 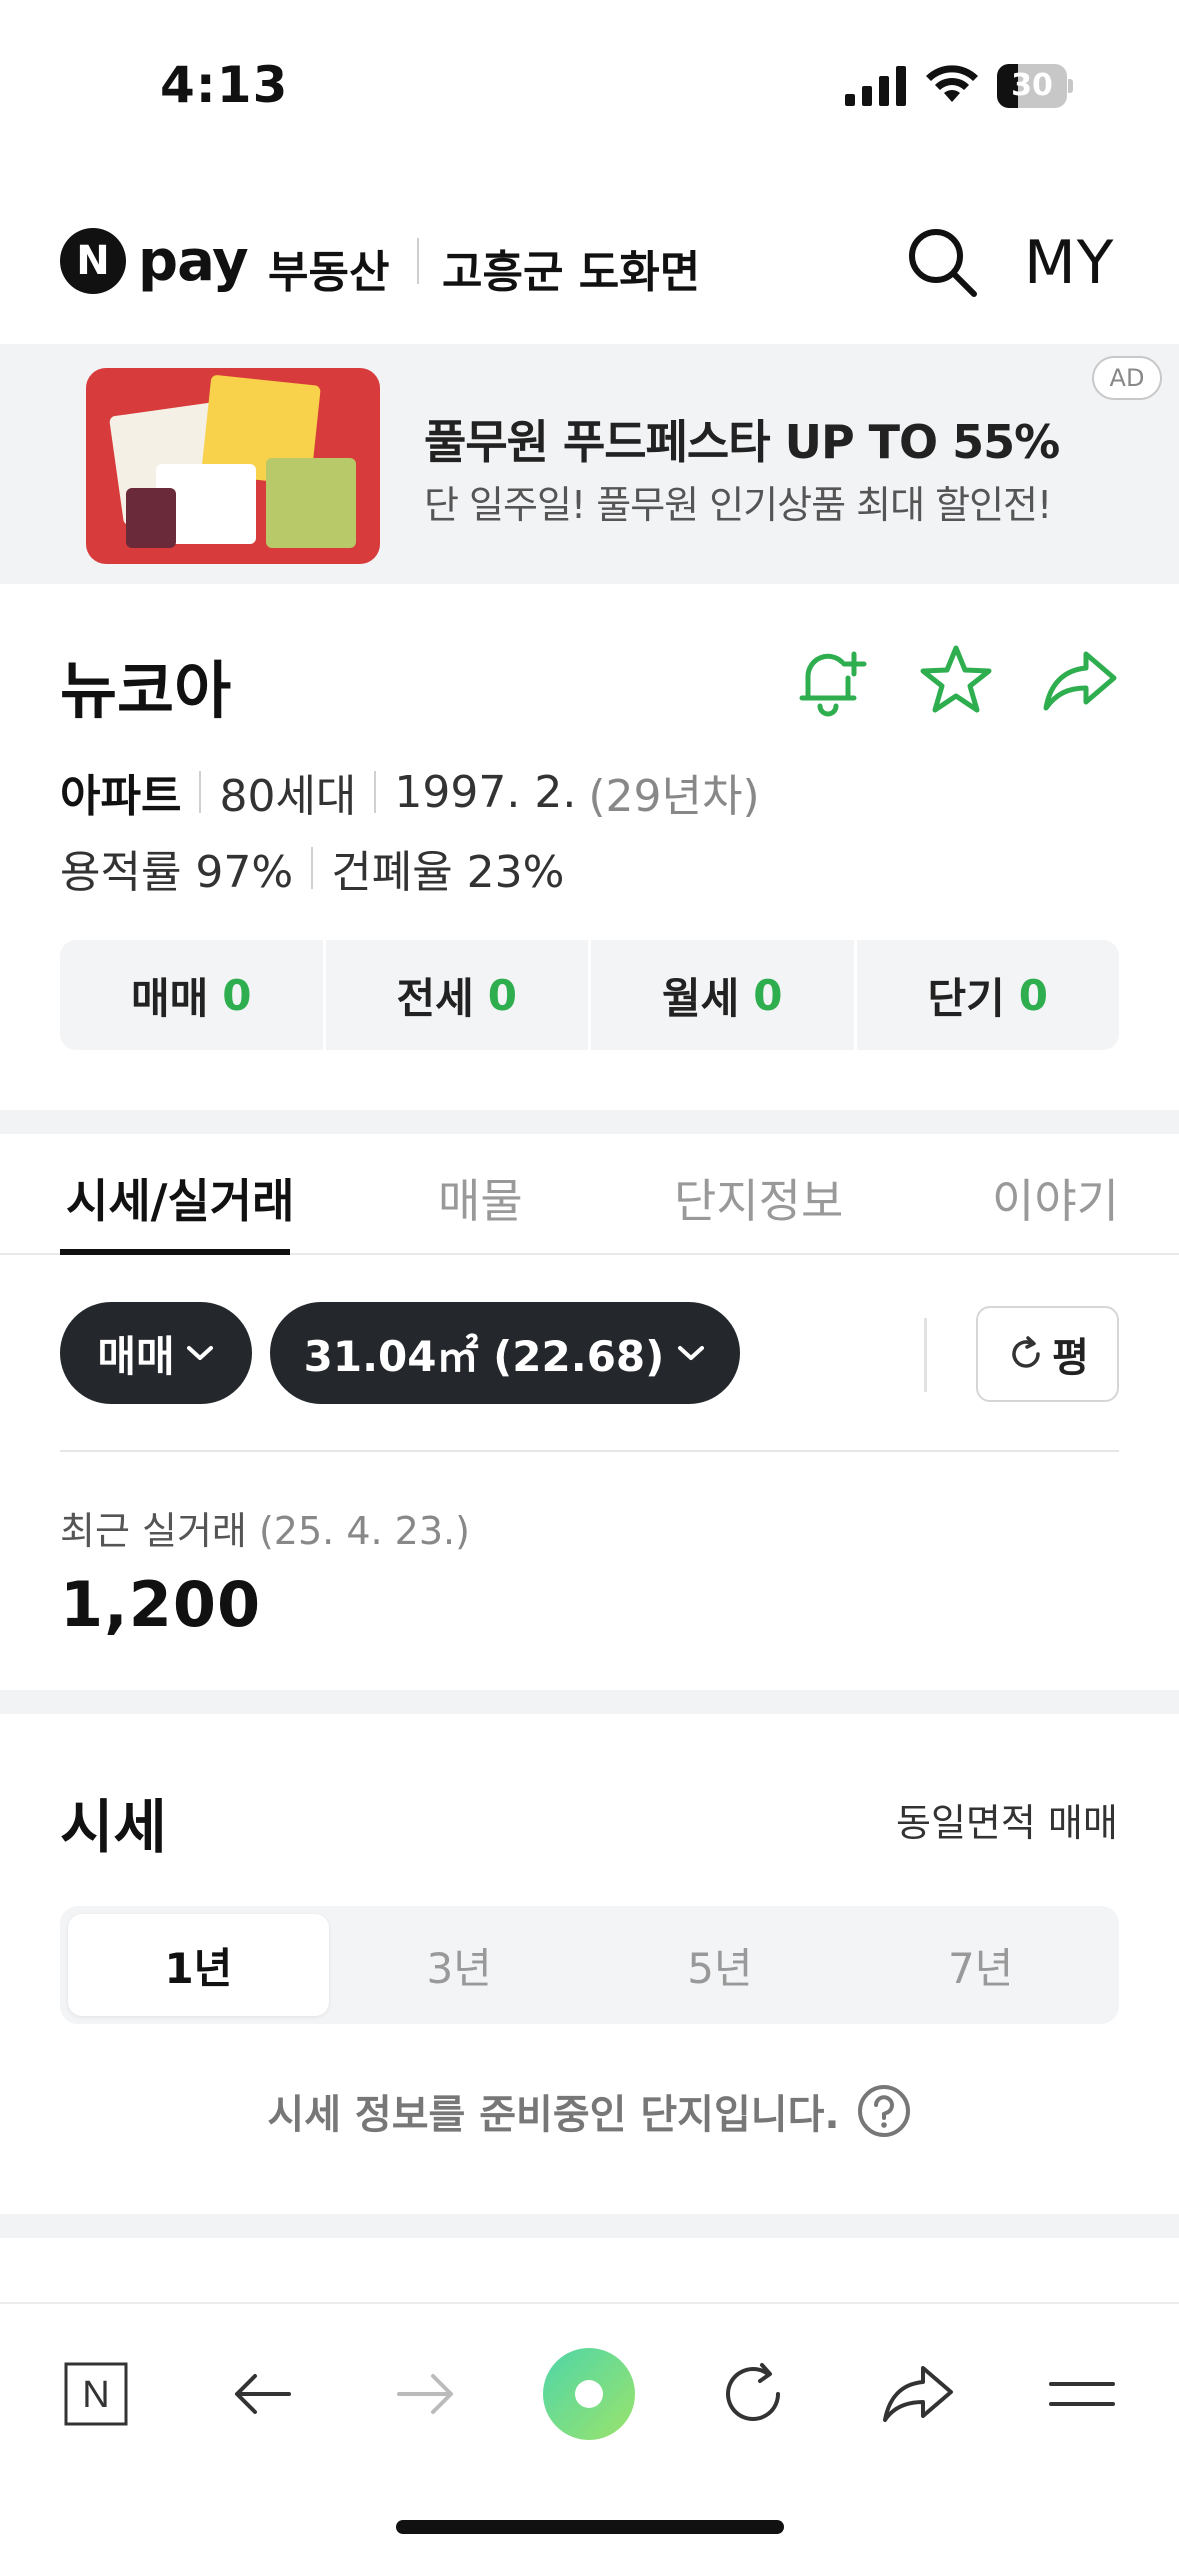 I want to click on filter-divider, so click(x=925, y=1355).